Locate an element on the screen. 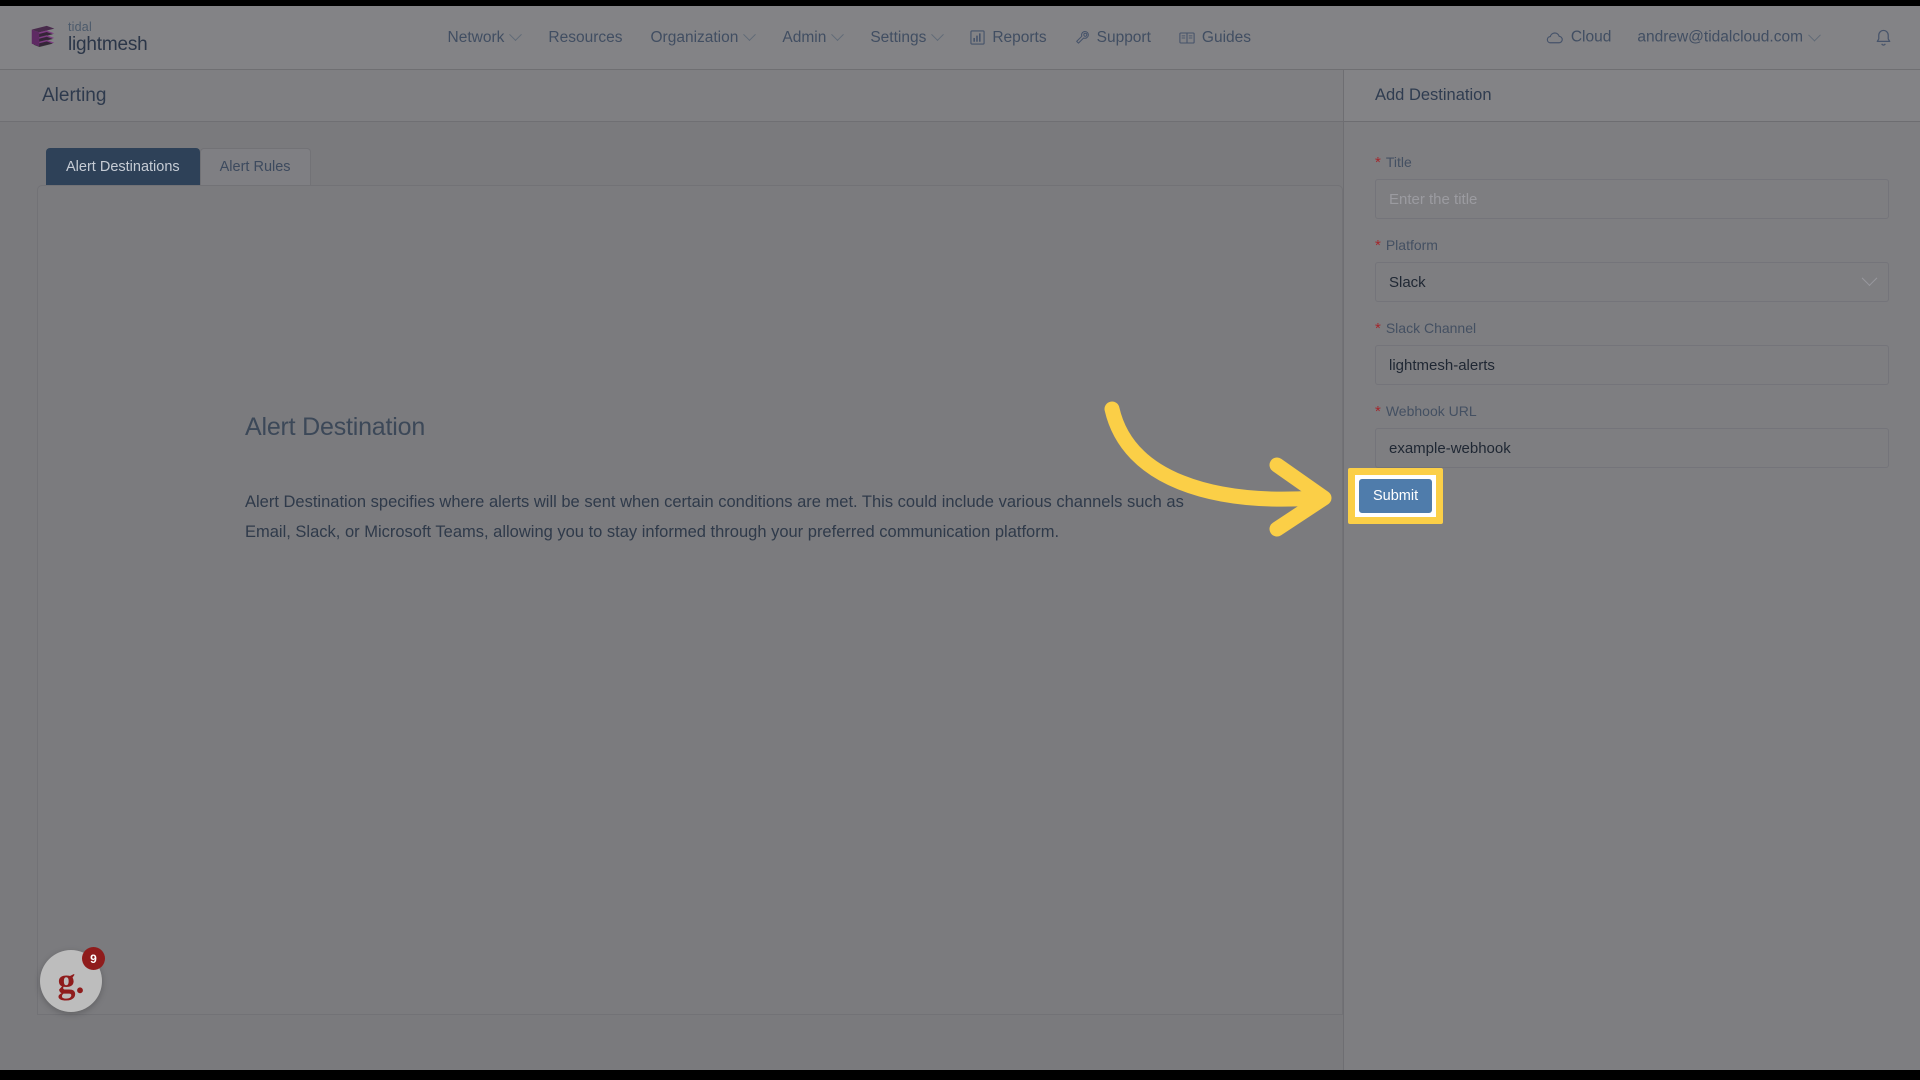 Image resolution: width=1920 pixels, height=1080 pixels. nav-label-resources: Resources is located at coordinates (585, 37).